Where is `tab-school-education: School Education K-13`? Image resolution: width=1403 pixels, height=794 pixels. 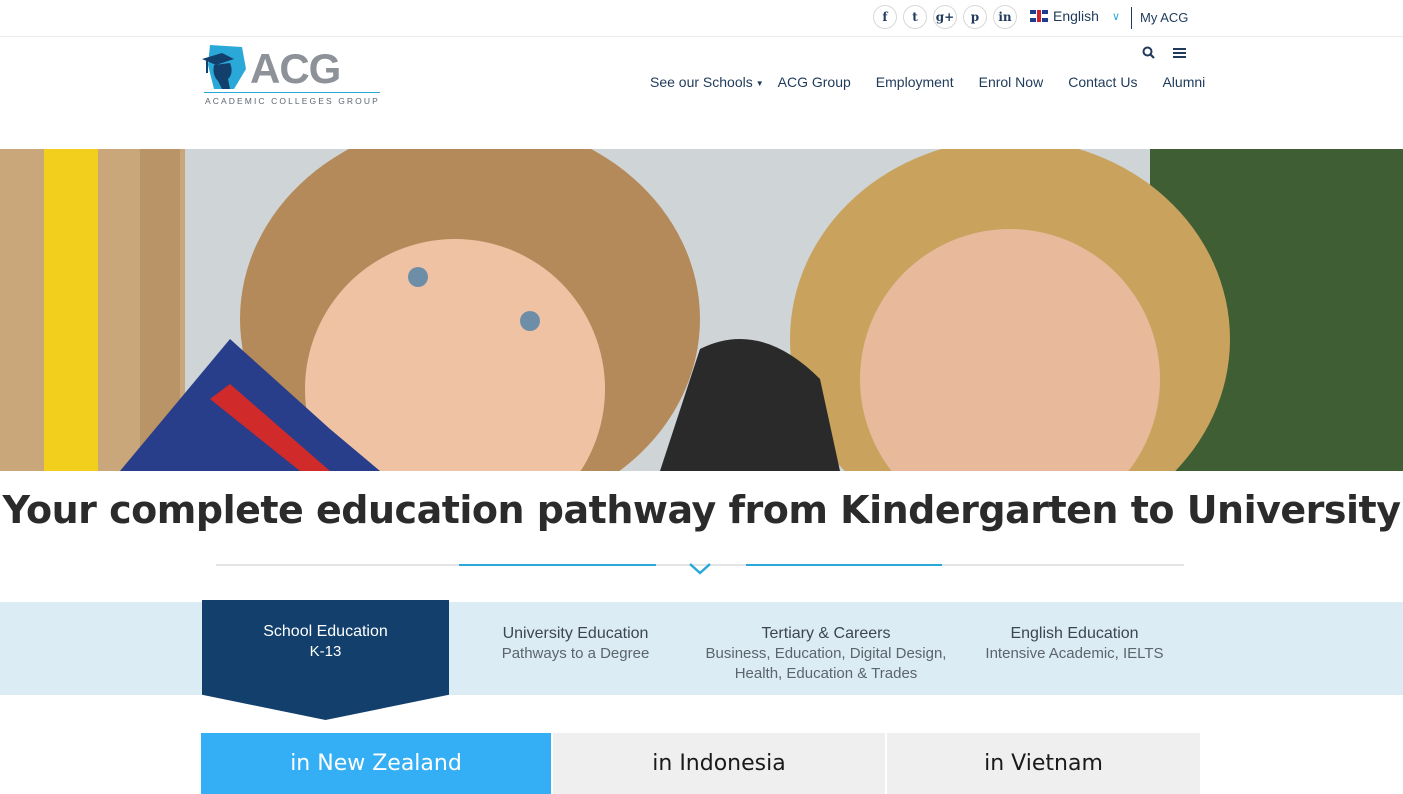 tab-school-education: School Education K-13 is located at coordinates (325, 660).